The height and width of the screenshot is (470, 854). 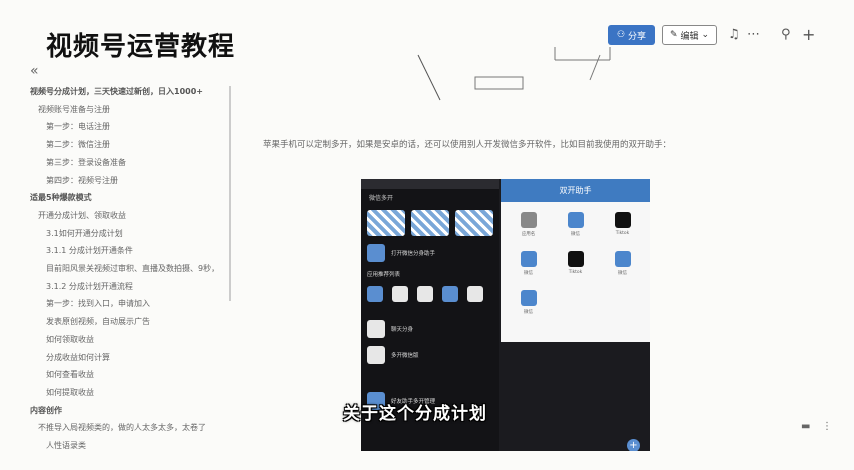 What do you see at coordinates (34, 71) in the screenshot?
I see `collapse-toc-icon: «` at bounding box center [34, 71].